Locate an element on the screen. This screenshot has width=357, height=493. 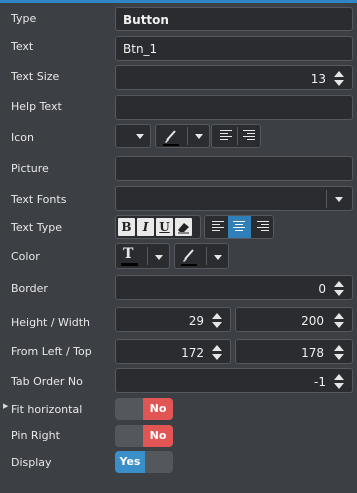
border-spinner-icon is located at coordinates (339, 289).